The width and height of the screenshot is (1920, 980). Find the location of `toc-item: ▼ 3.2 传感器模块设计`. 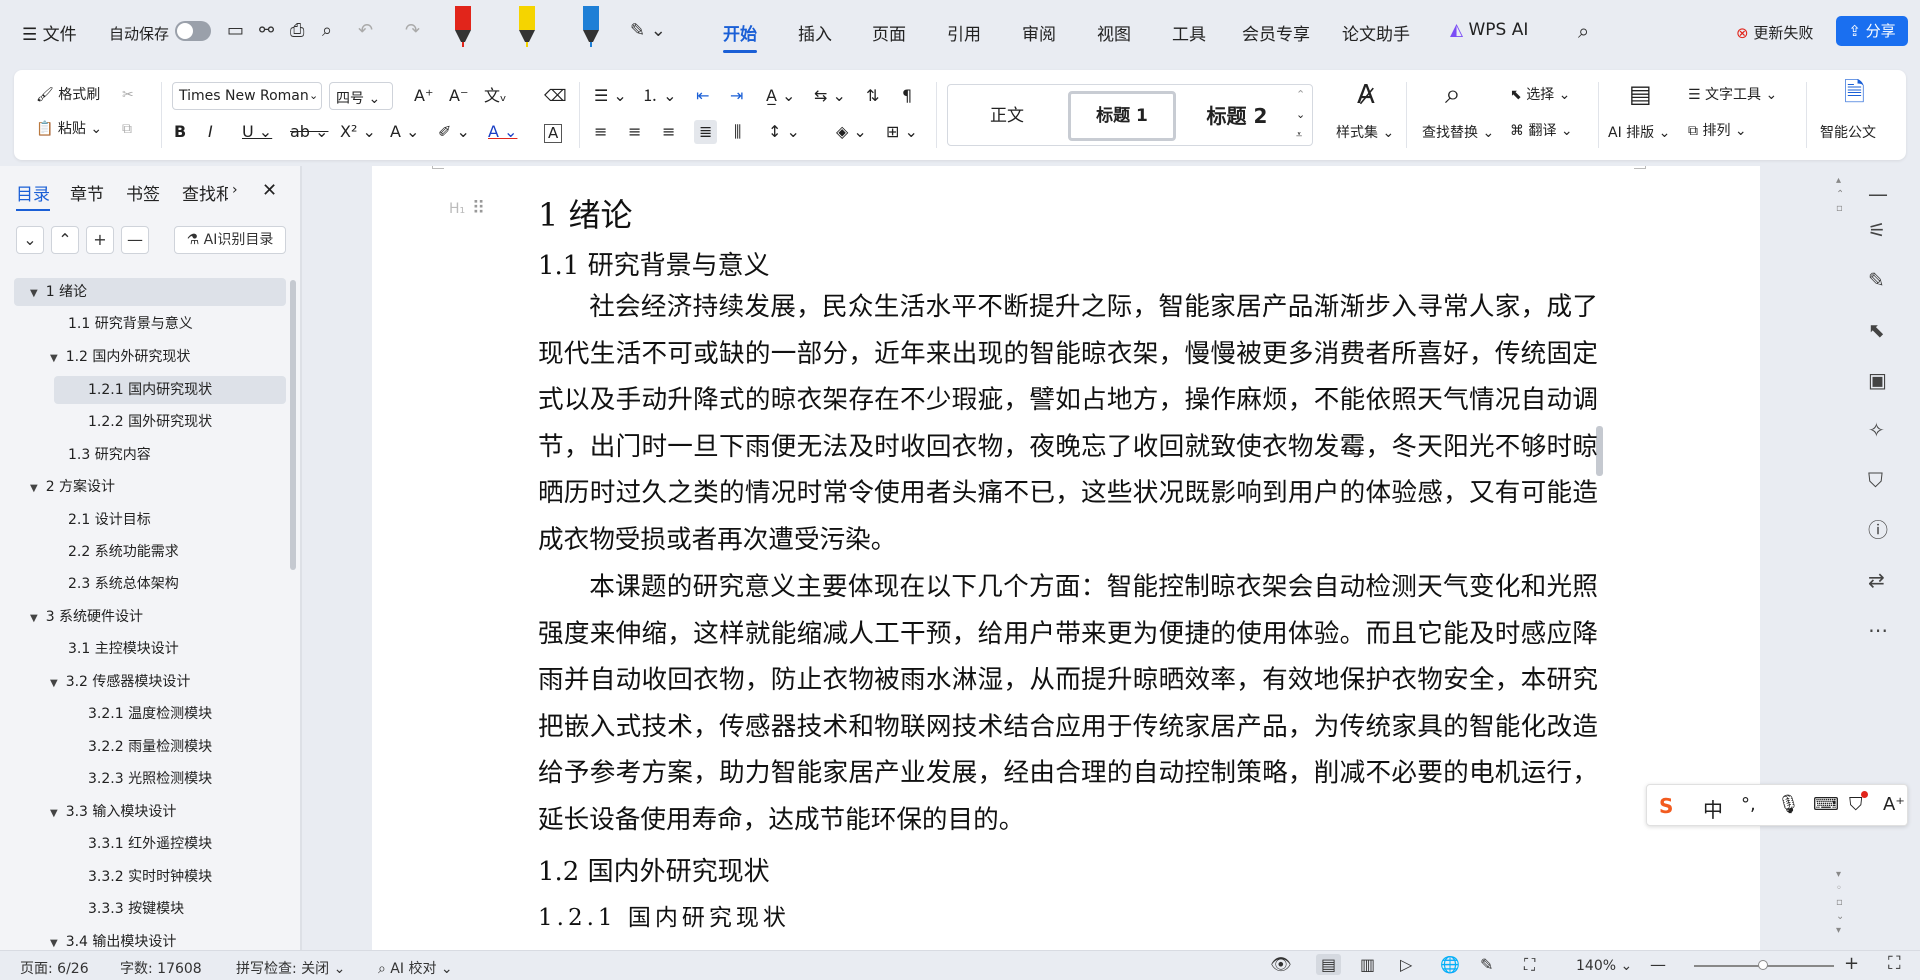

toc-item: ▼ 3.2 传感器模块设计 is located at coordinates (150, 682).